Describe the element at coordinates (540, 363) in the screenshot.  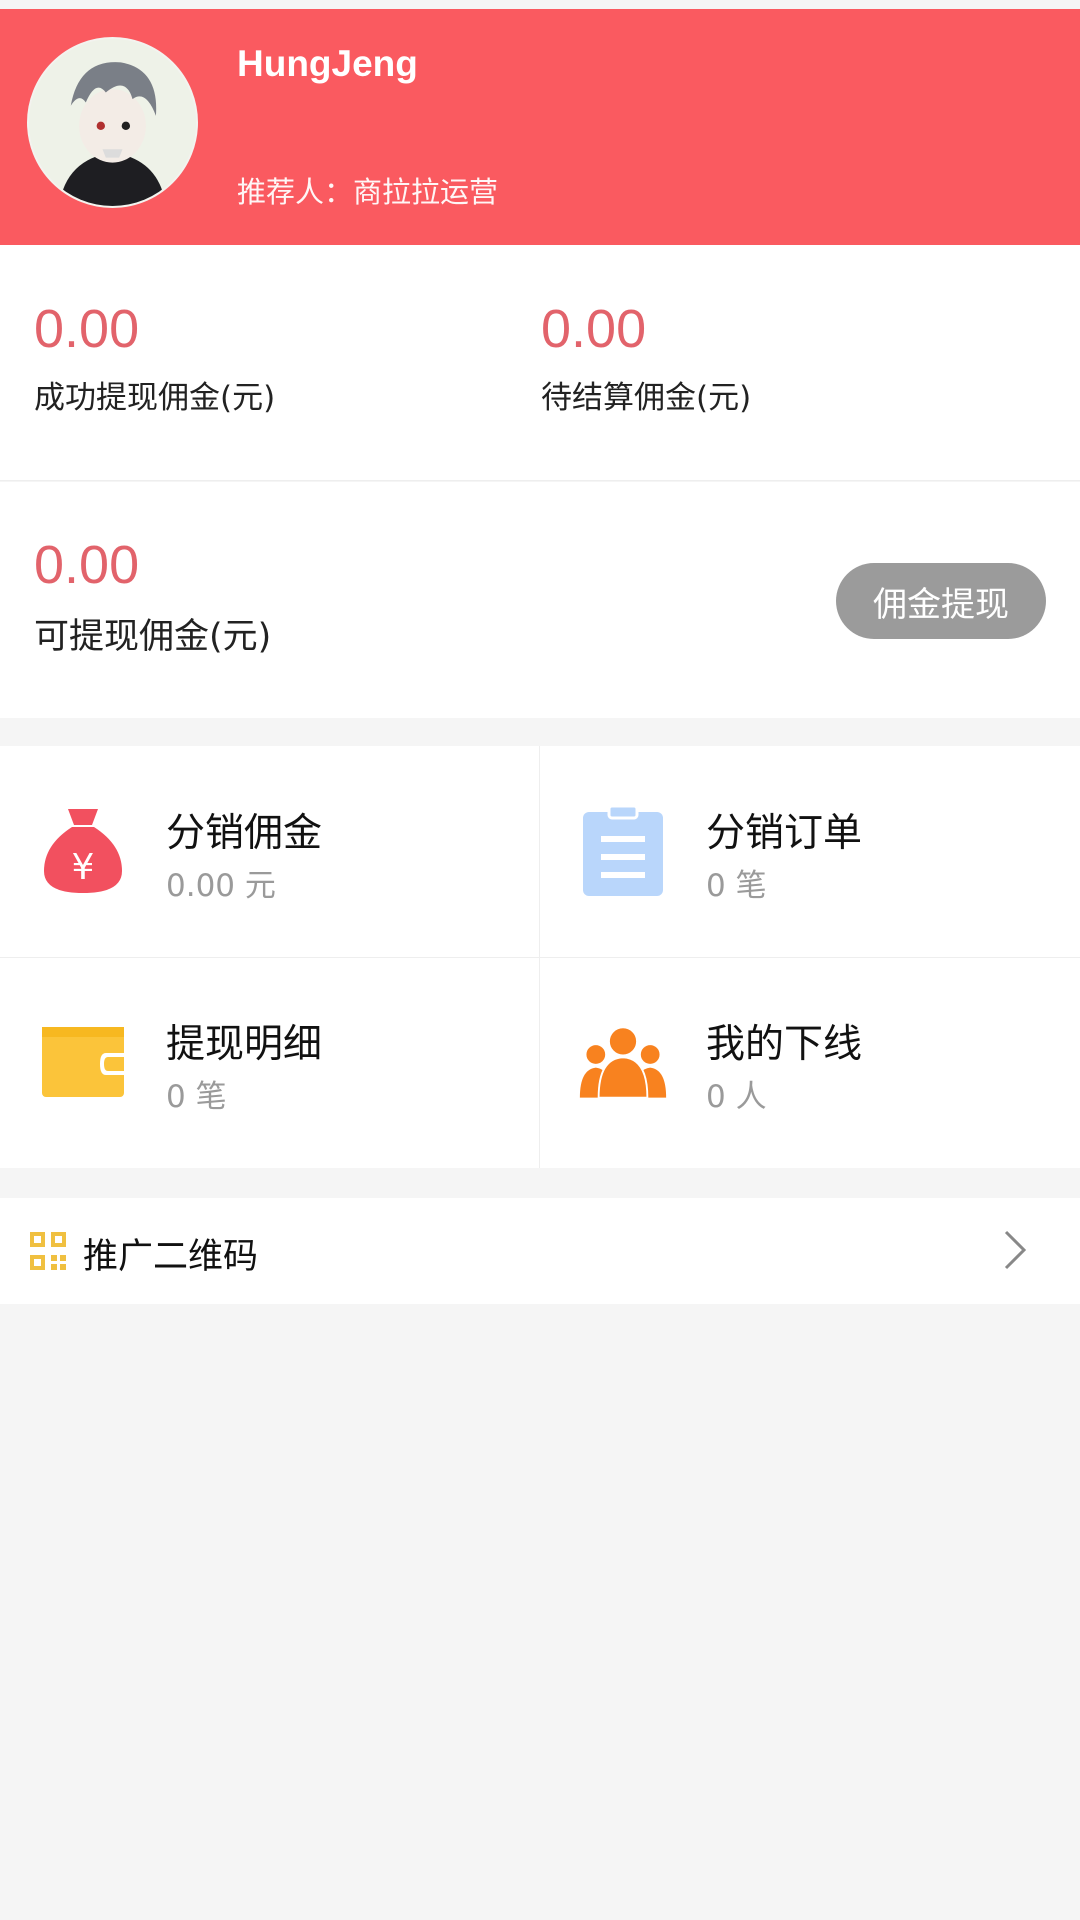
I see `commission-summary: 0.00 成功提现佣金(元) 0.00 待结算佣金(元)` at that location.